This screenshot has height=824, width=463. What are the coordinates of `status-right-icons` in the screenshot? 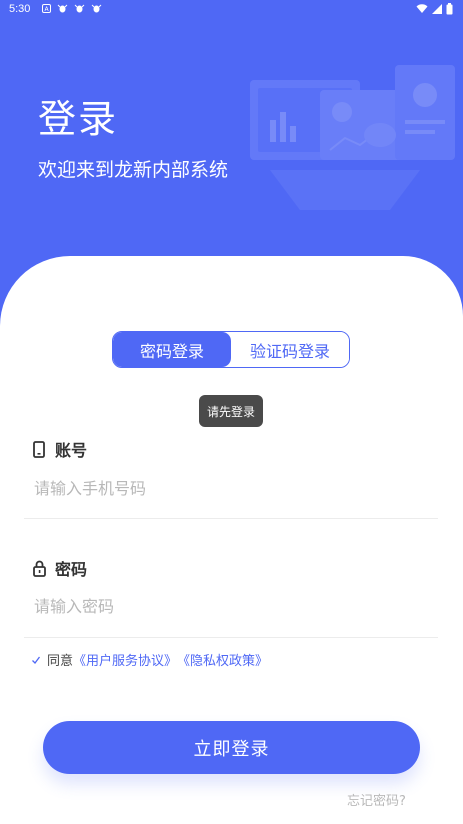 It's located at (434, 10).